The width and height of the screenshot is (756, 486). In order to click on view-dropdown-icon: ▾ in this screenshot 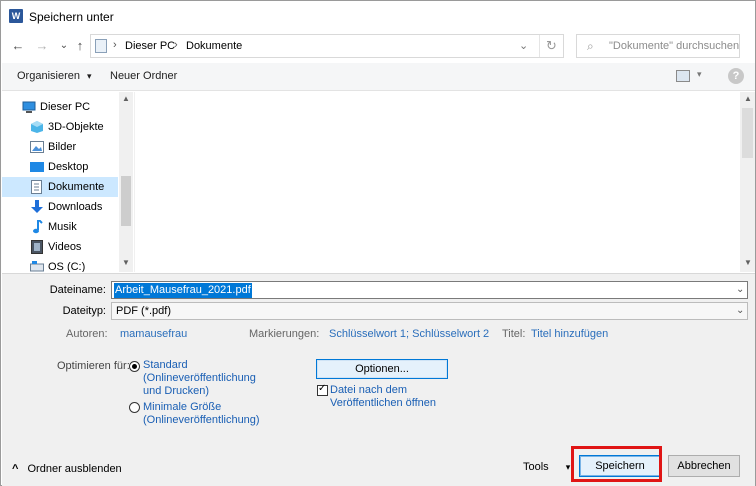, I will do `click(699, 74)`.